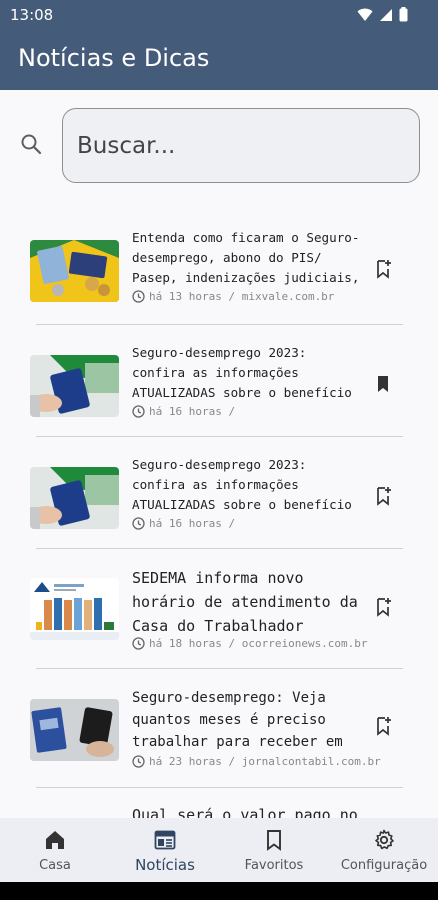 Image resolution: width=438 pixels, height=900 pixels. I want to click on nav-settings: Configuração, so click(384, 850).